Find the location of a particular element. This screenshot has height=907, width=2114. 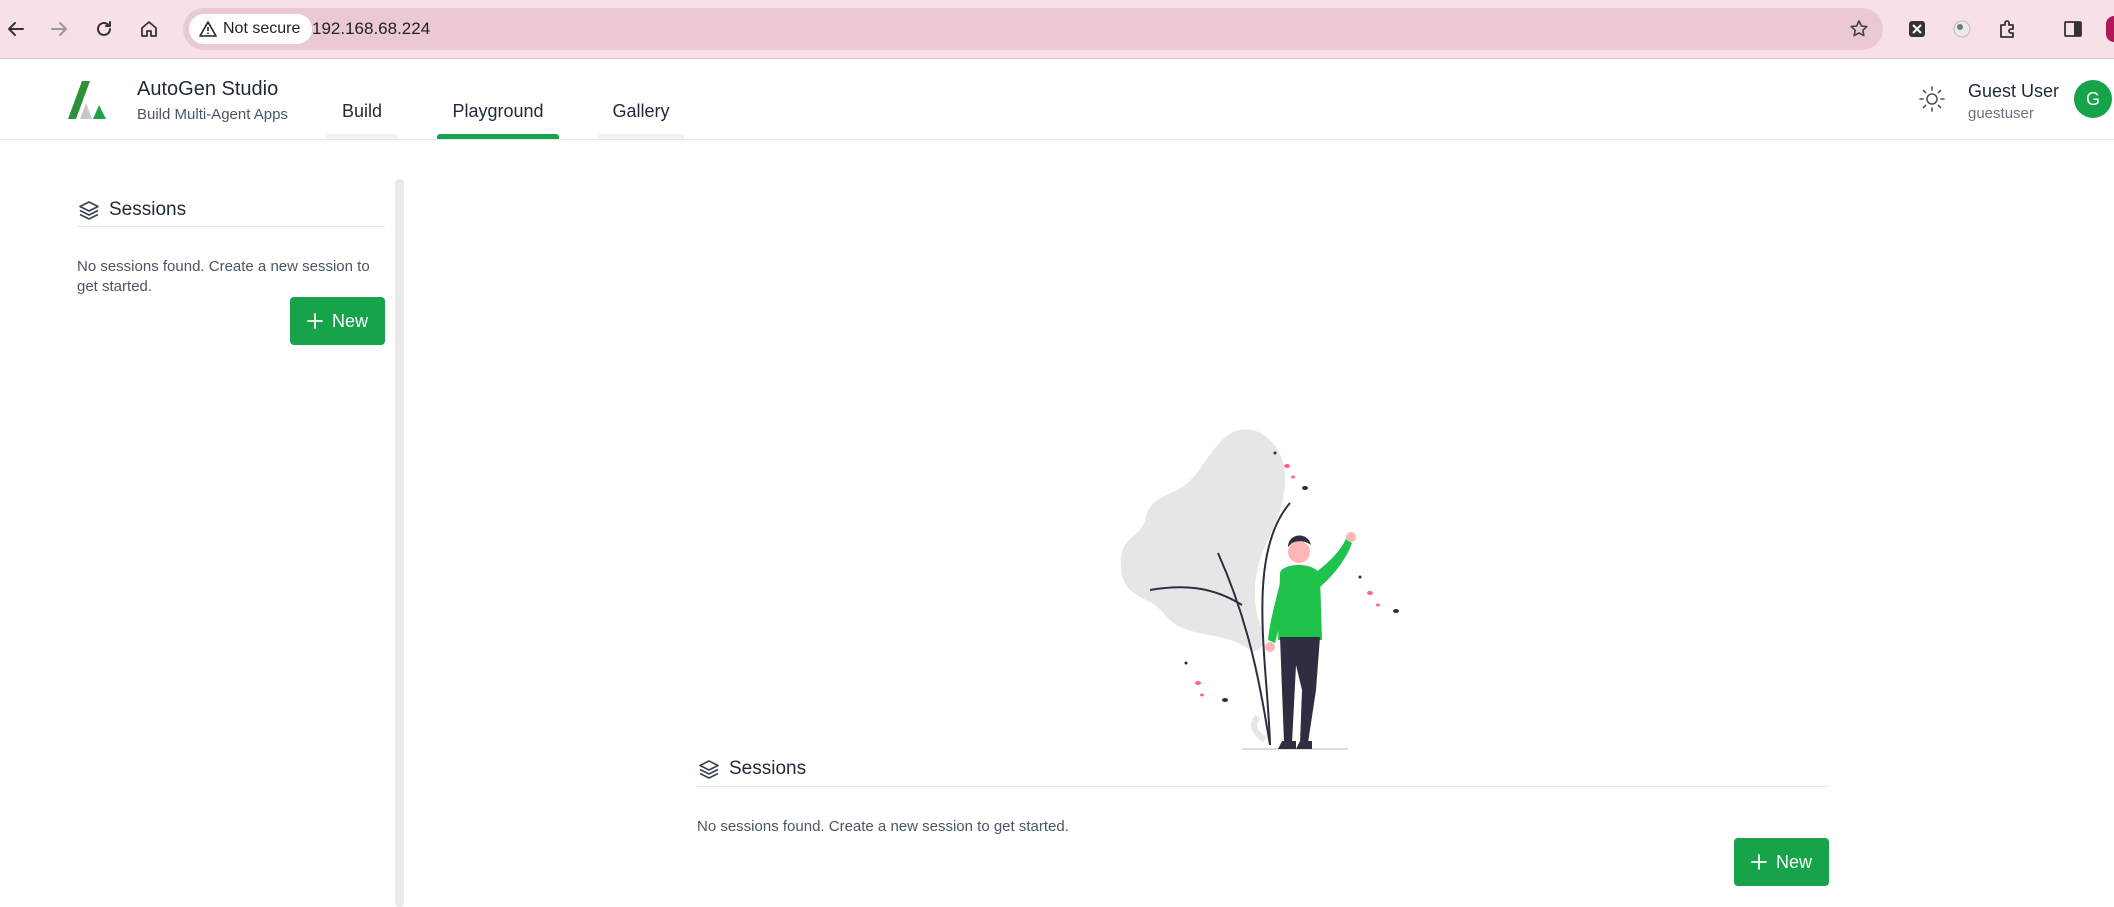

sidebar-sessions-header: Sessions is located at coordinates (231, 210).